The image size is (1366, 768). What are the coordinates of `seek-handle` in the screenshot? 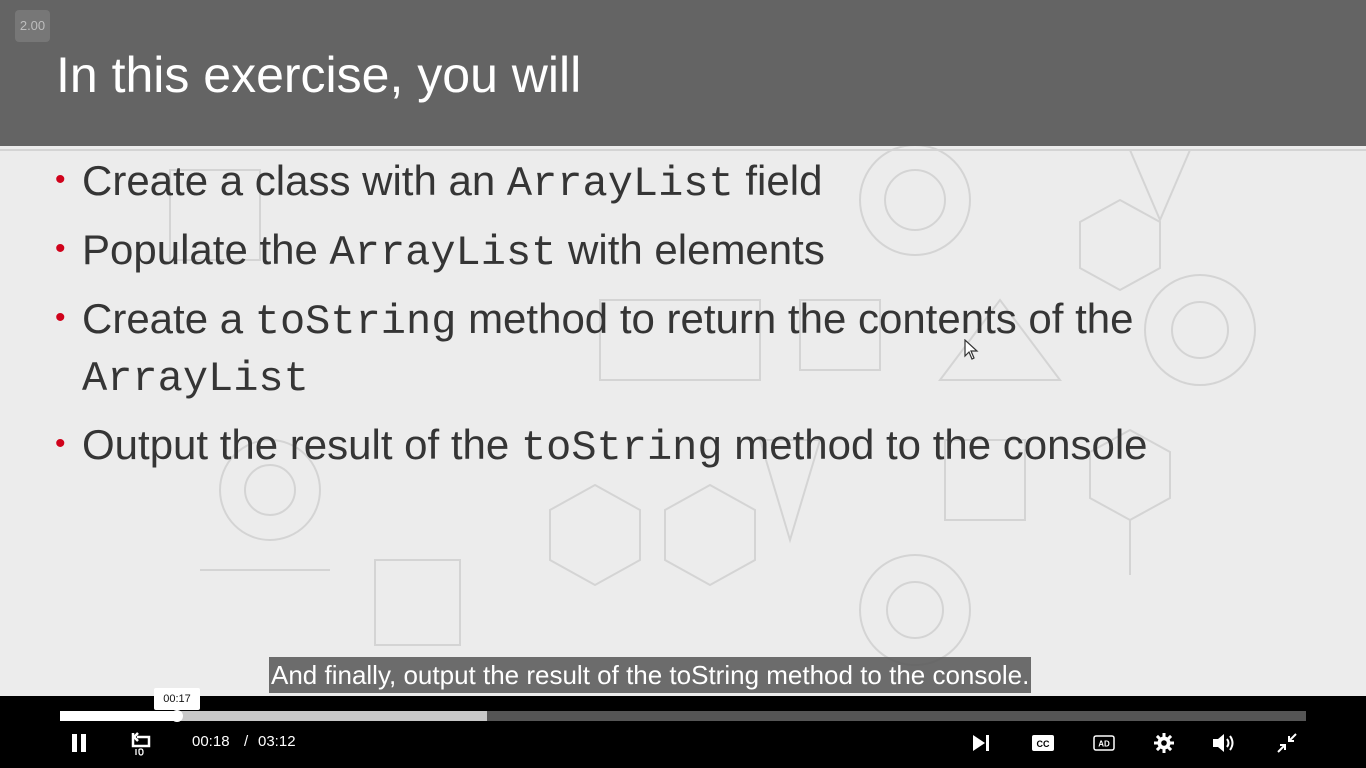 It's located at (177, 716).